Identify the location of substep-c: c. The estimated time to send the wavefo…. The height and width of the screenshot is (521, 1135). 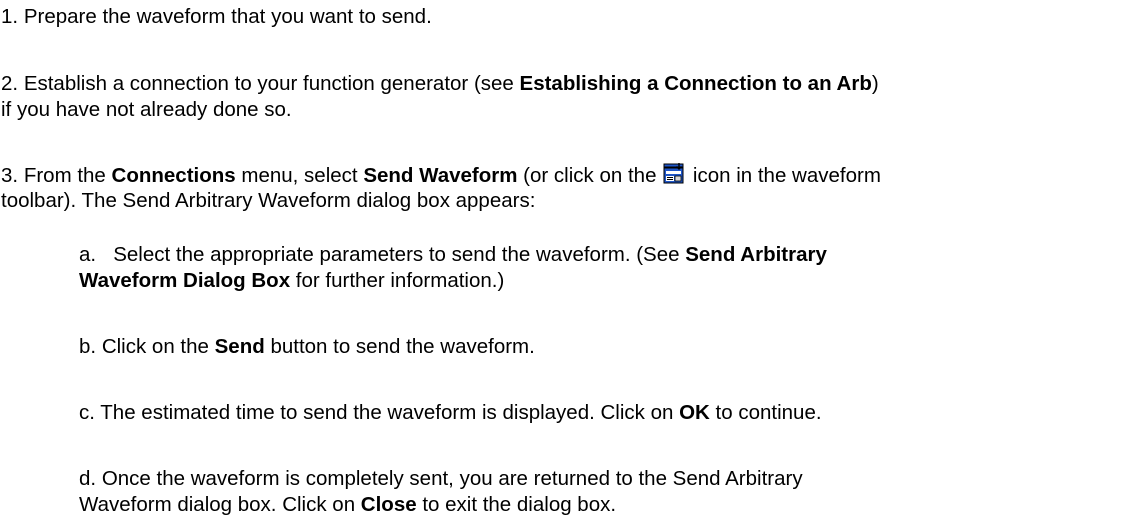
(450, 413).